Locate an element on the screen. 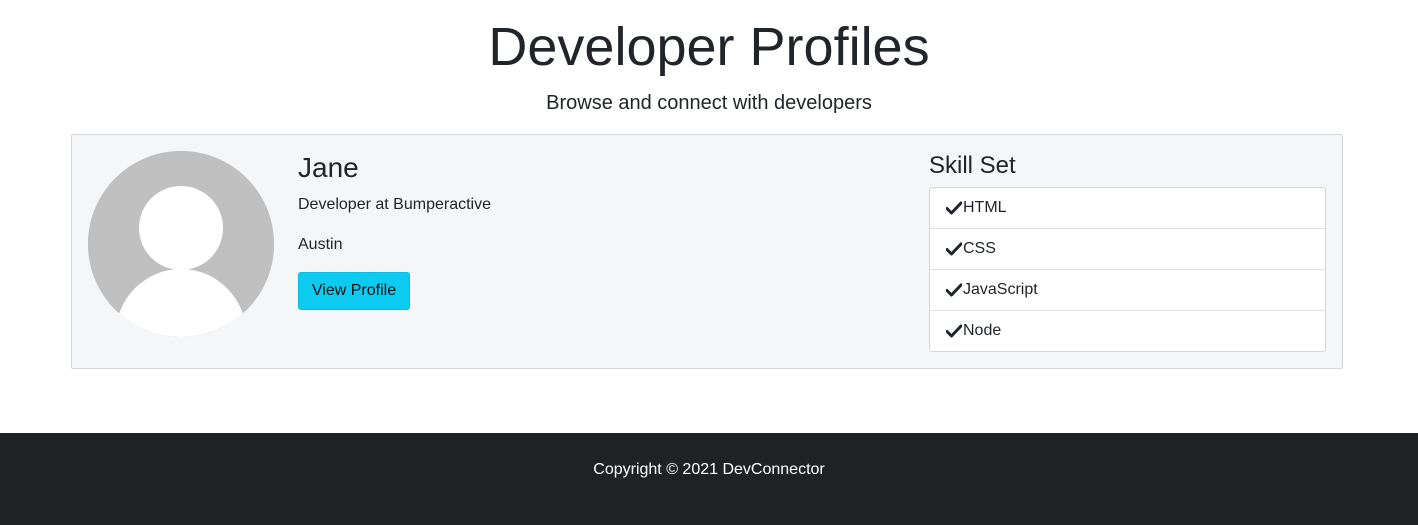 The width and height of the screenshot is (1418, 525). skill-item: Node is located at coordinates (1127, 331).